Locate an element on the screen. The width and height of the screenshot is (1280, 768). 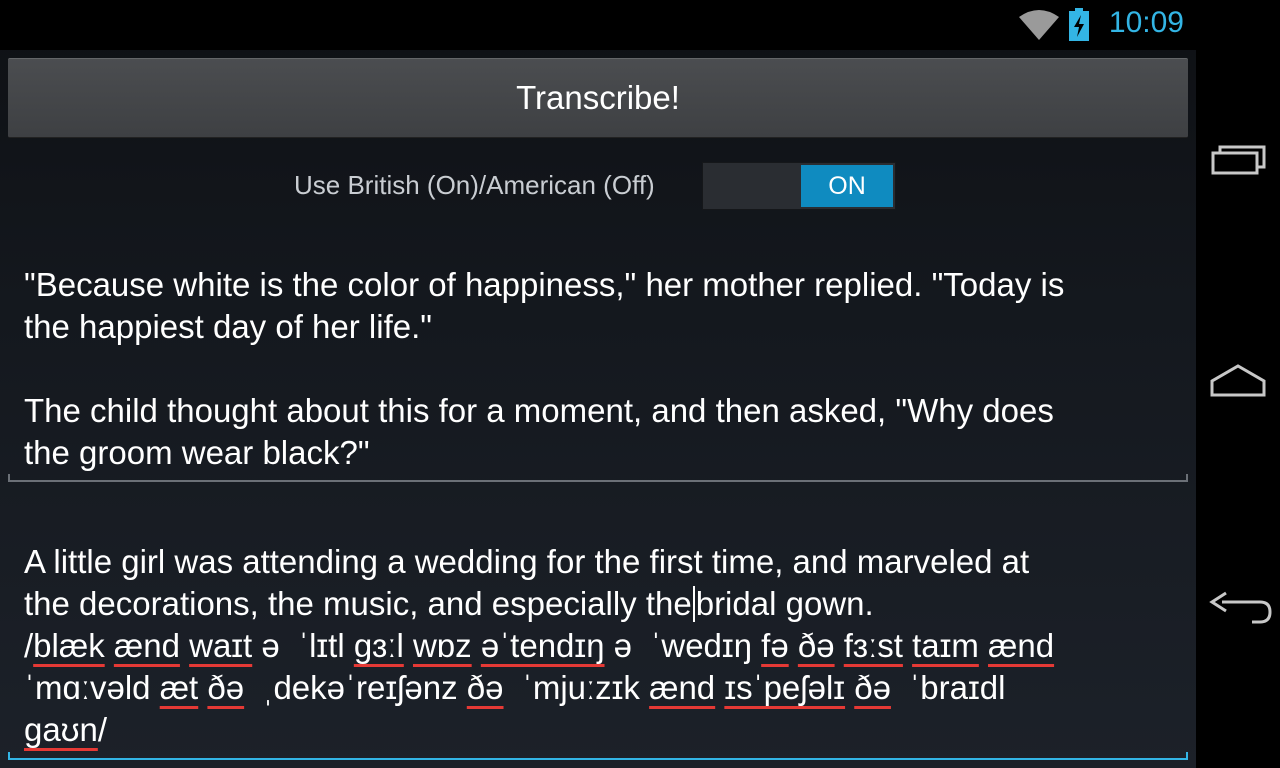
ipa-line: gaʊn/ is located at coordinates (65, 730).